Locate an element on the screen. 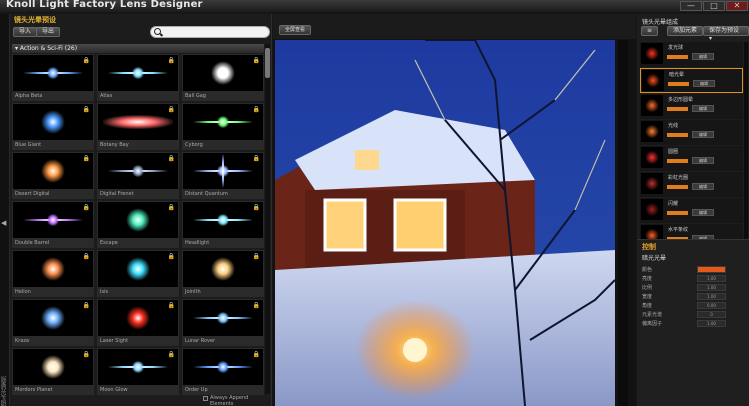  element-item: 彩虹光圈 编辑 is located at coordinates (691, 184).